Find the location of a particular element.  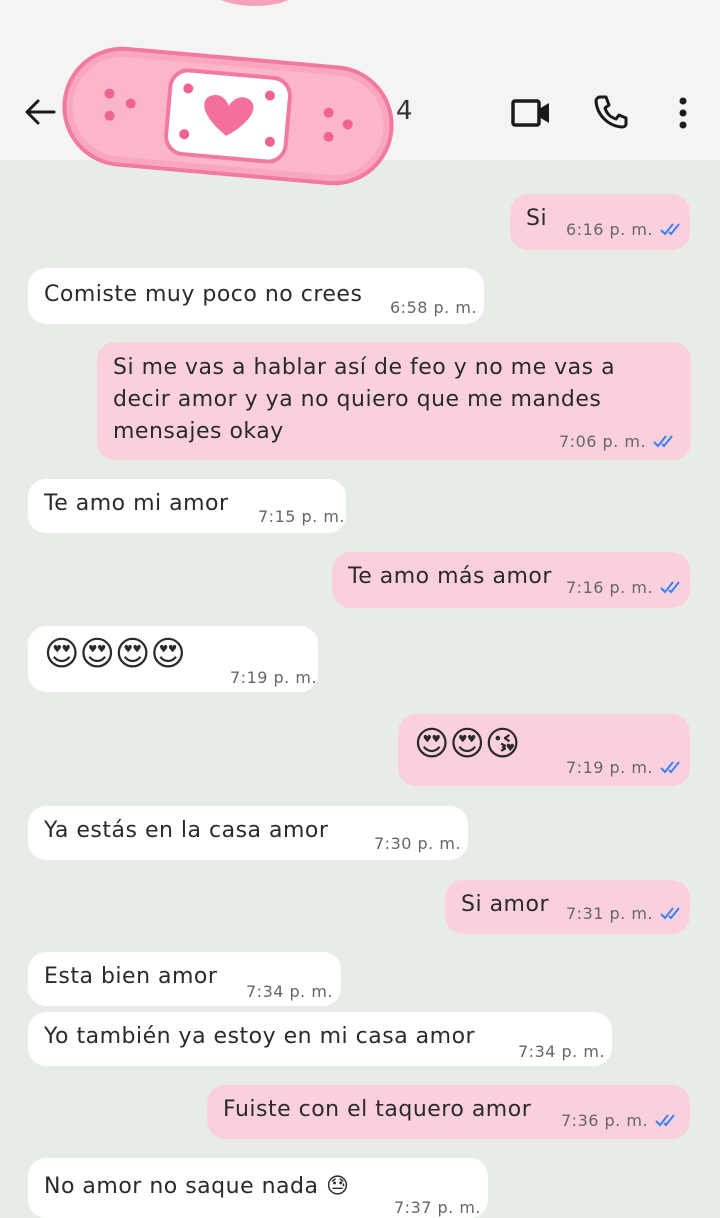

incoming-message: Comiste muy poco no crees 6:58 p. m. is located at coordinates (256, 296).